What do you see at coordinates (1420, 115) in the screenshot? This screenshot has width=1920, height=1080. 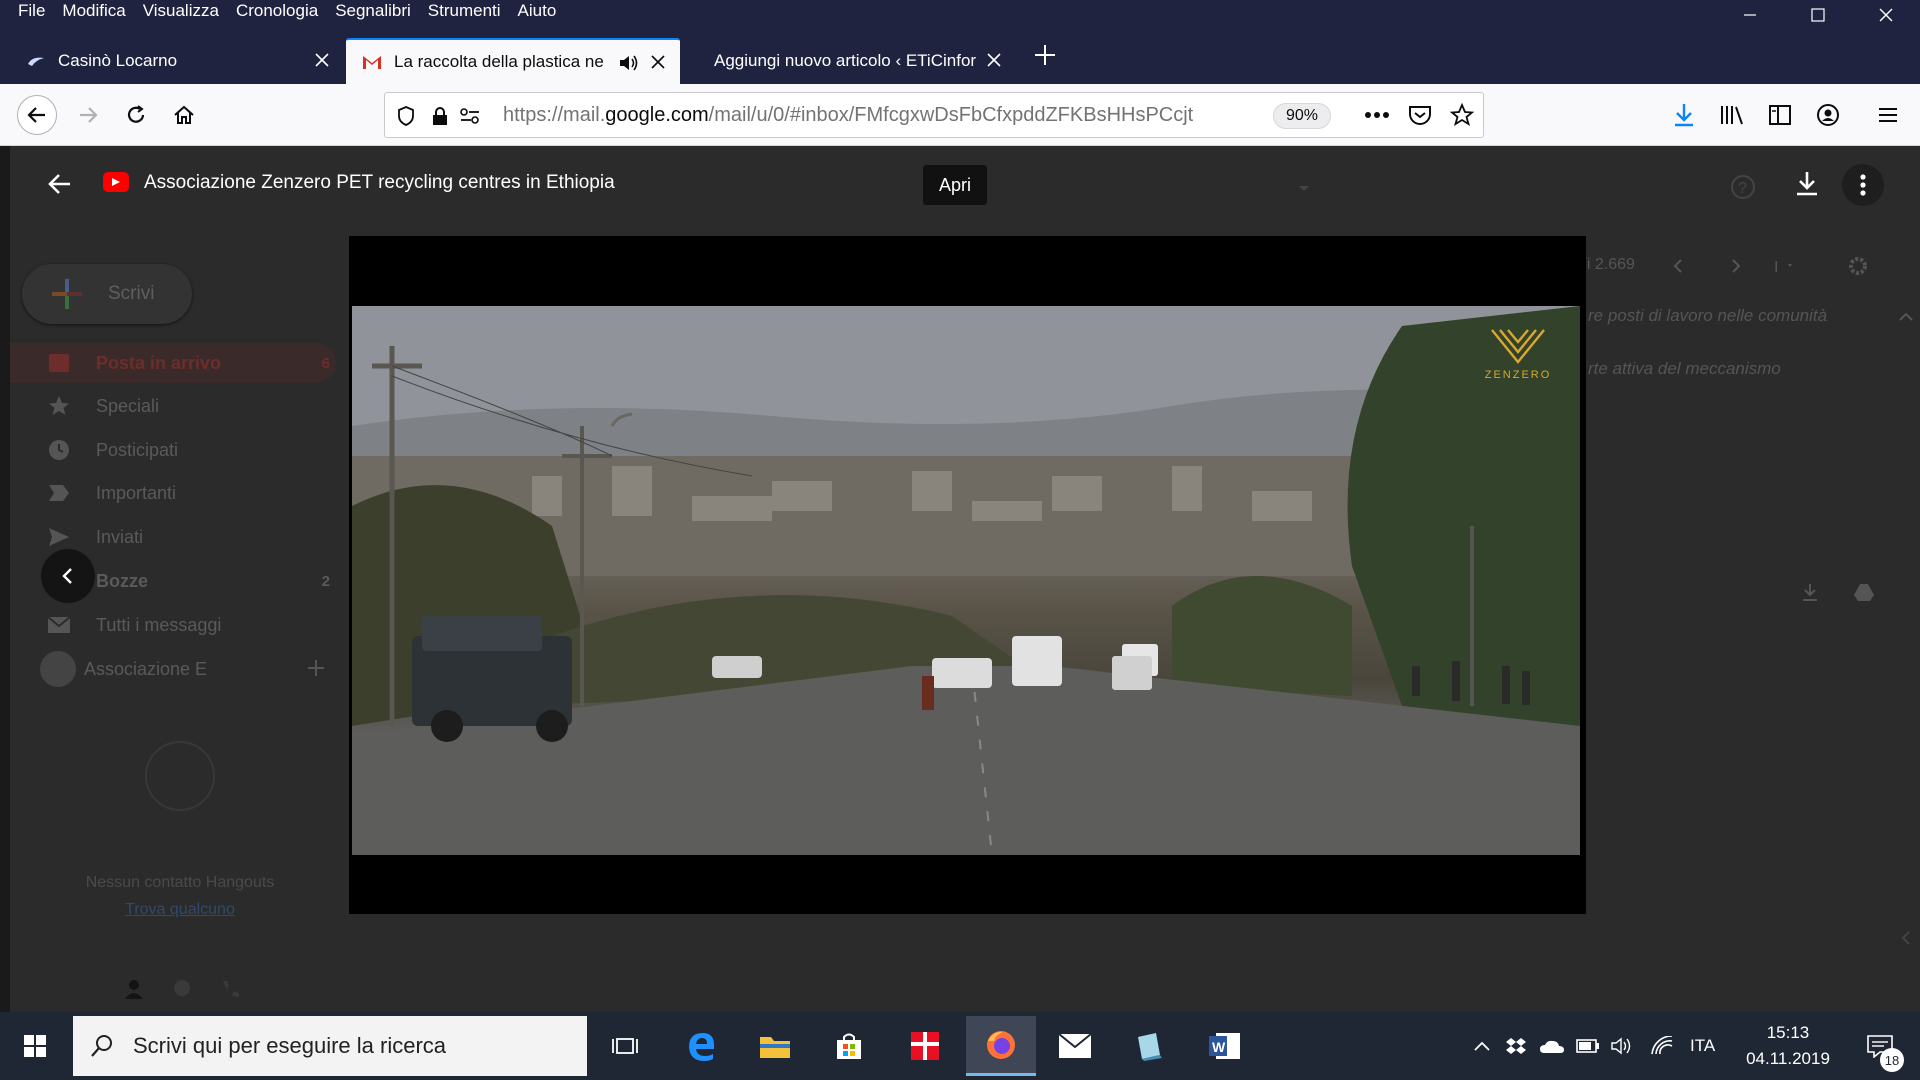 I see `pocket-button` at bounding box center [1420, 115].